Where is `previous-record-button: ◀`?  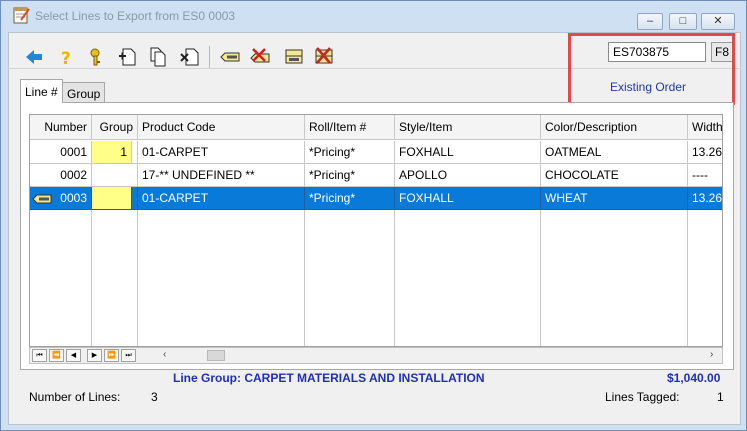
previous-record-button: ◀ is located at coordinates (73, 355).